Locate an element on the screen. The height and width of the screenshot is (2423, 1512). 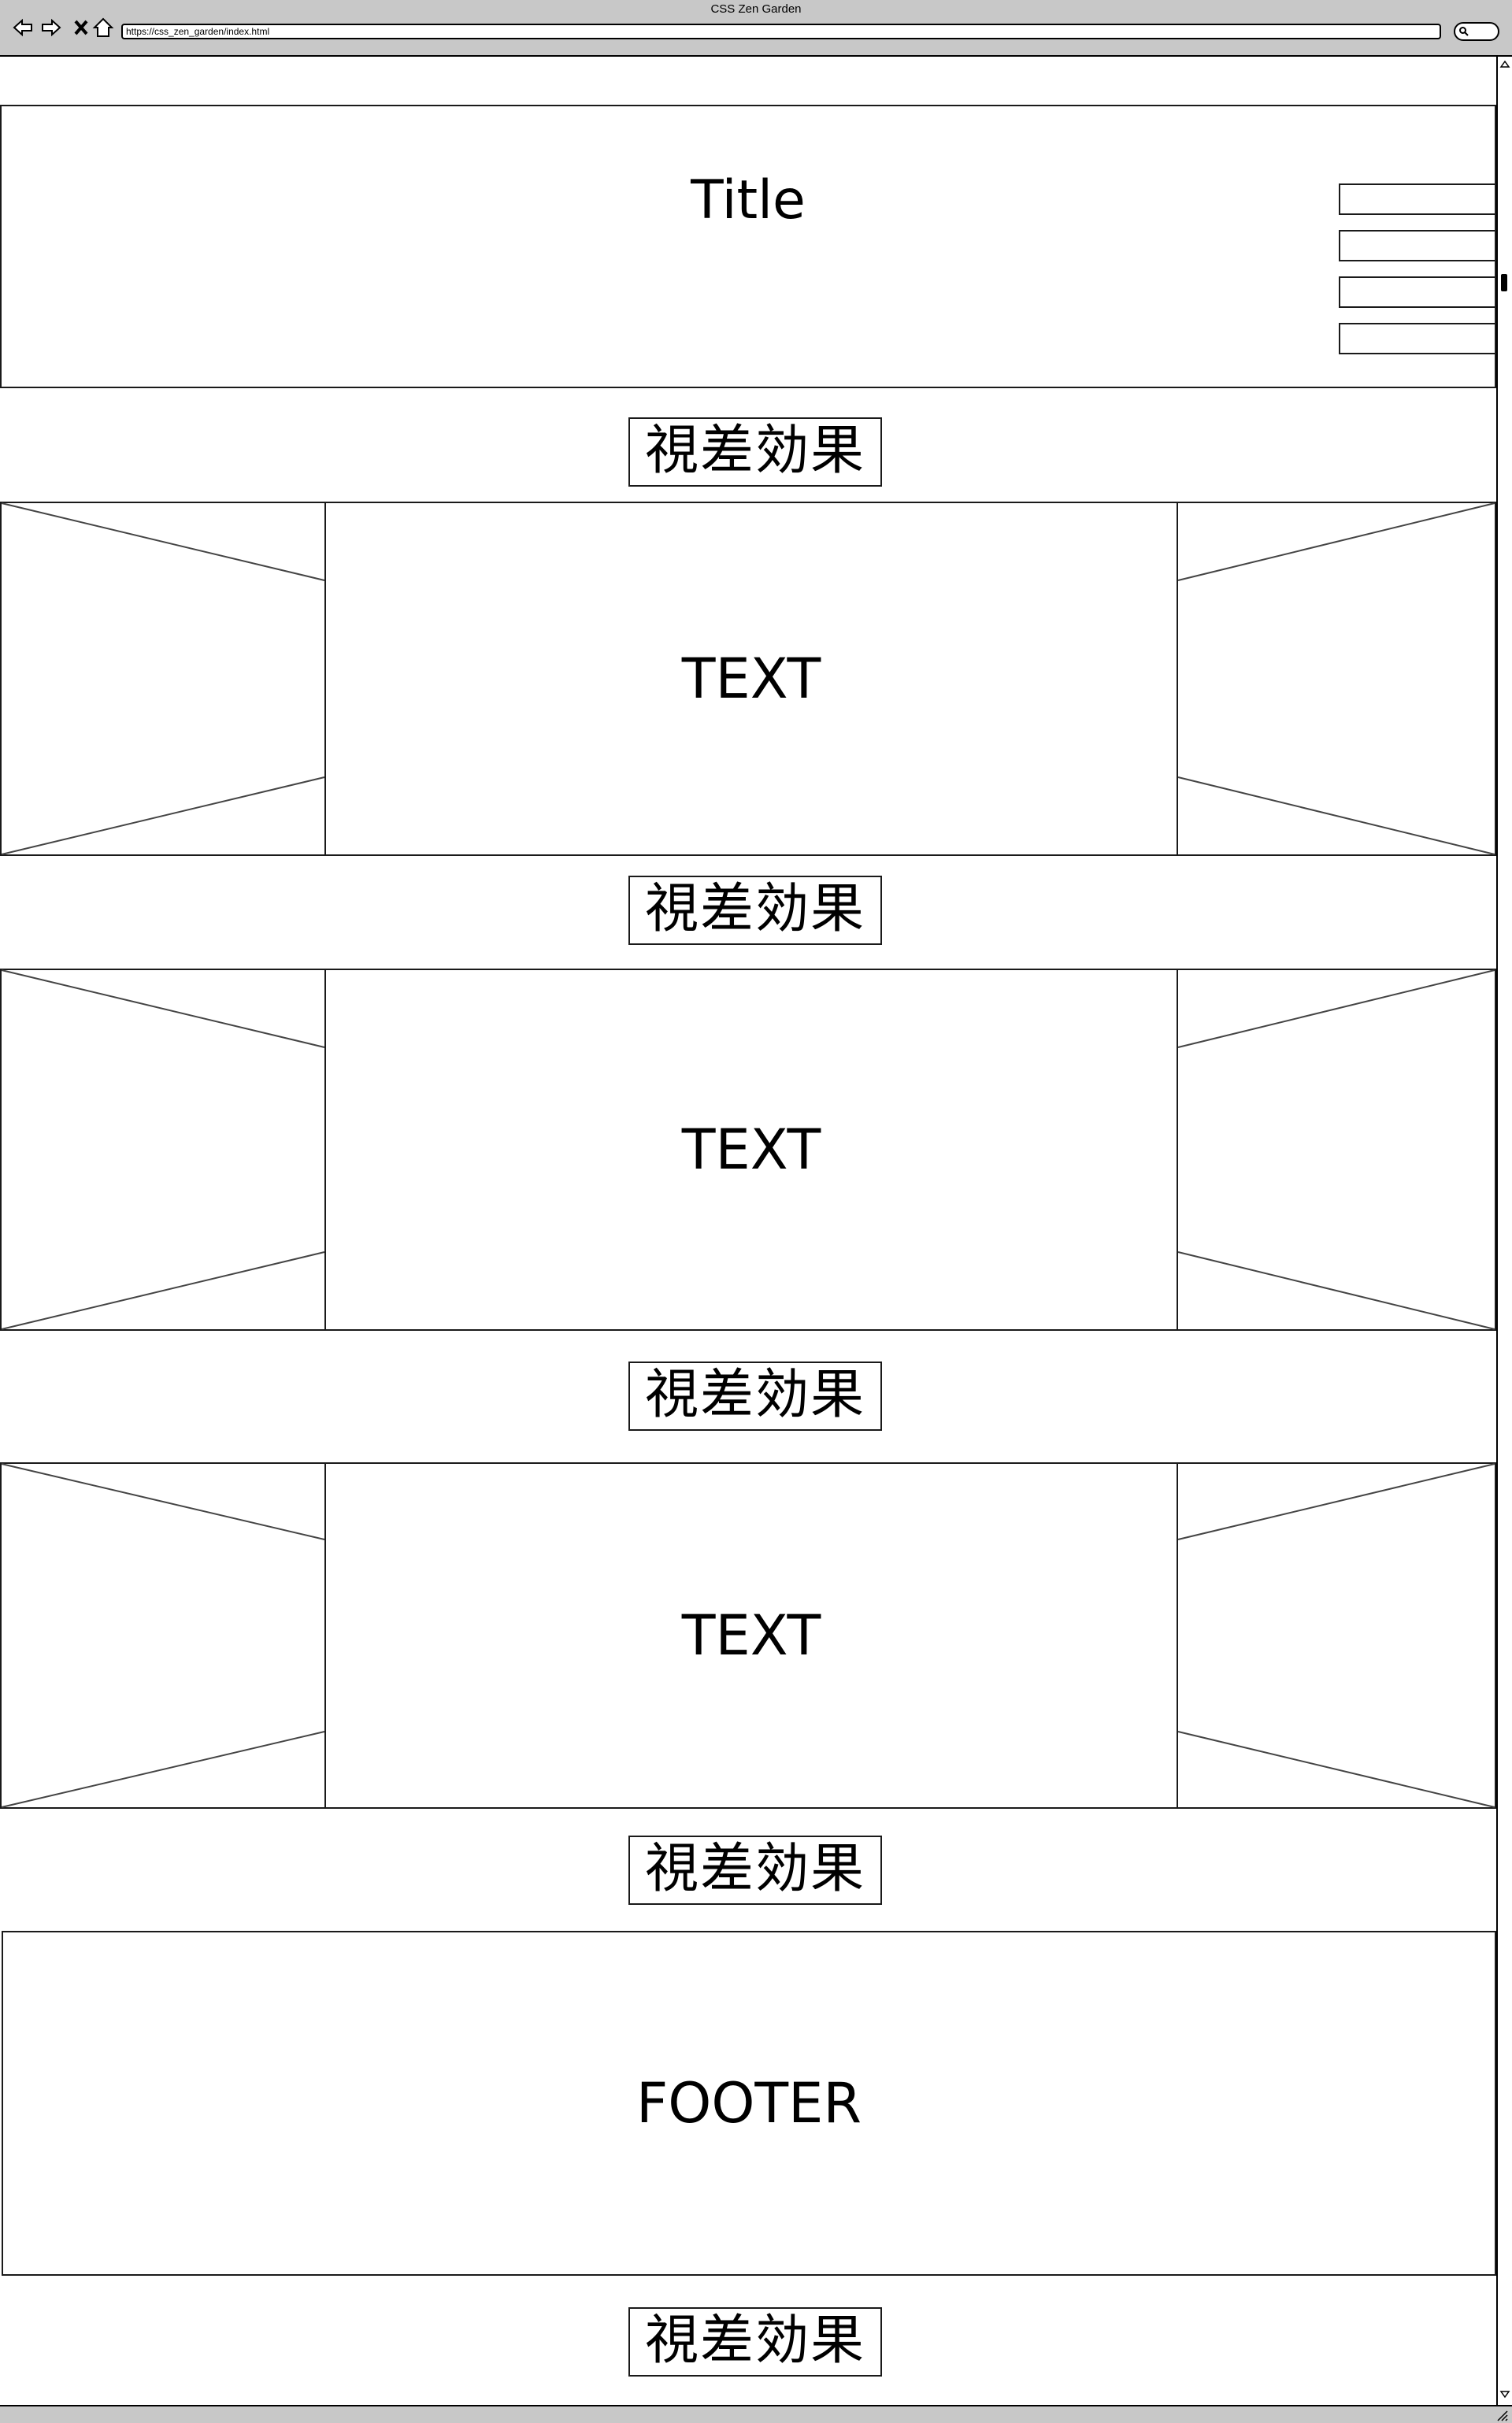
back-icon is located at coordinates (23, 28).